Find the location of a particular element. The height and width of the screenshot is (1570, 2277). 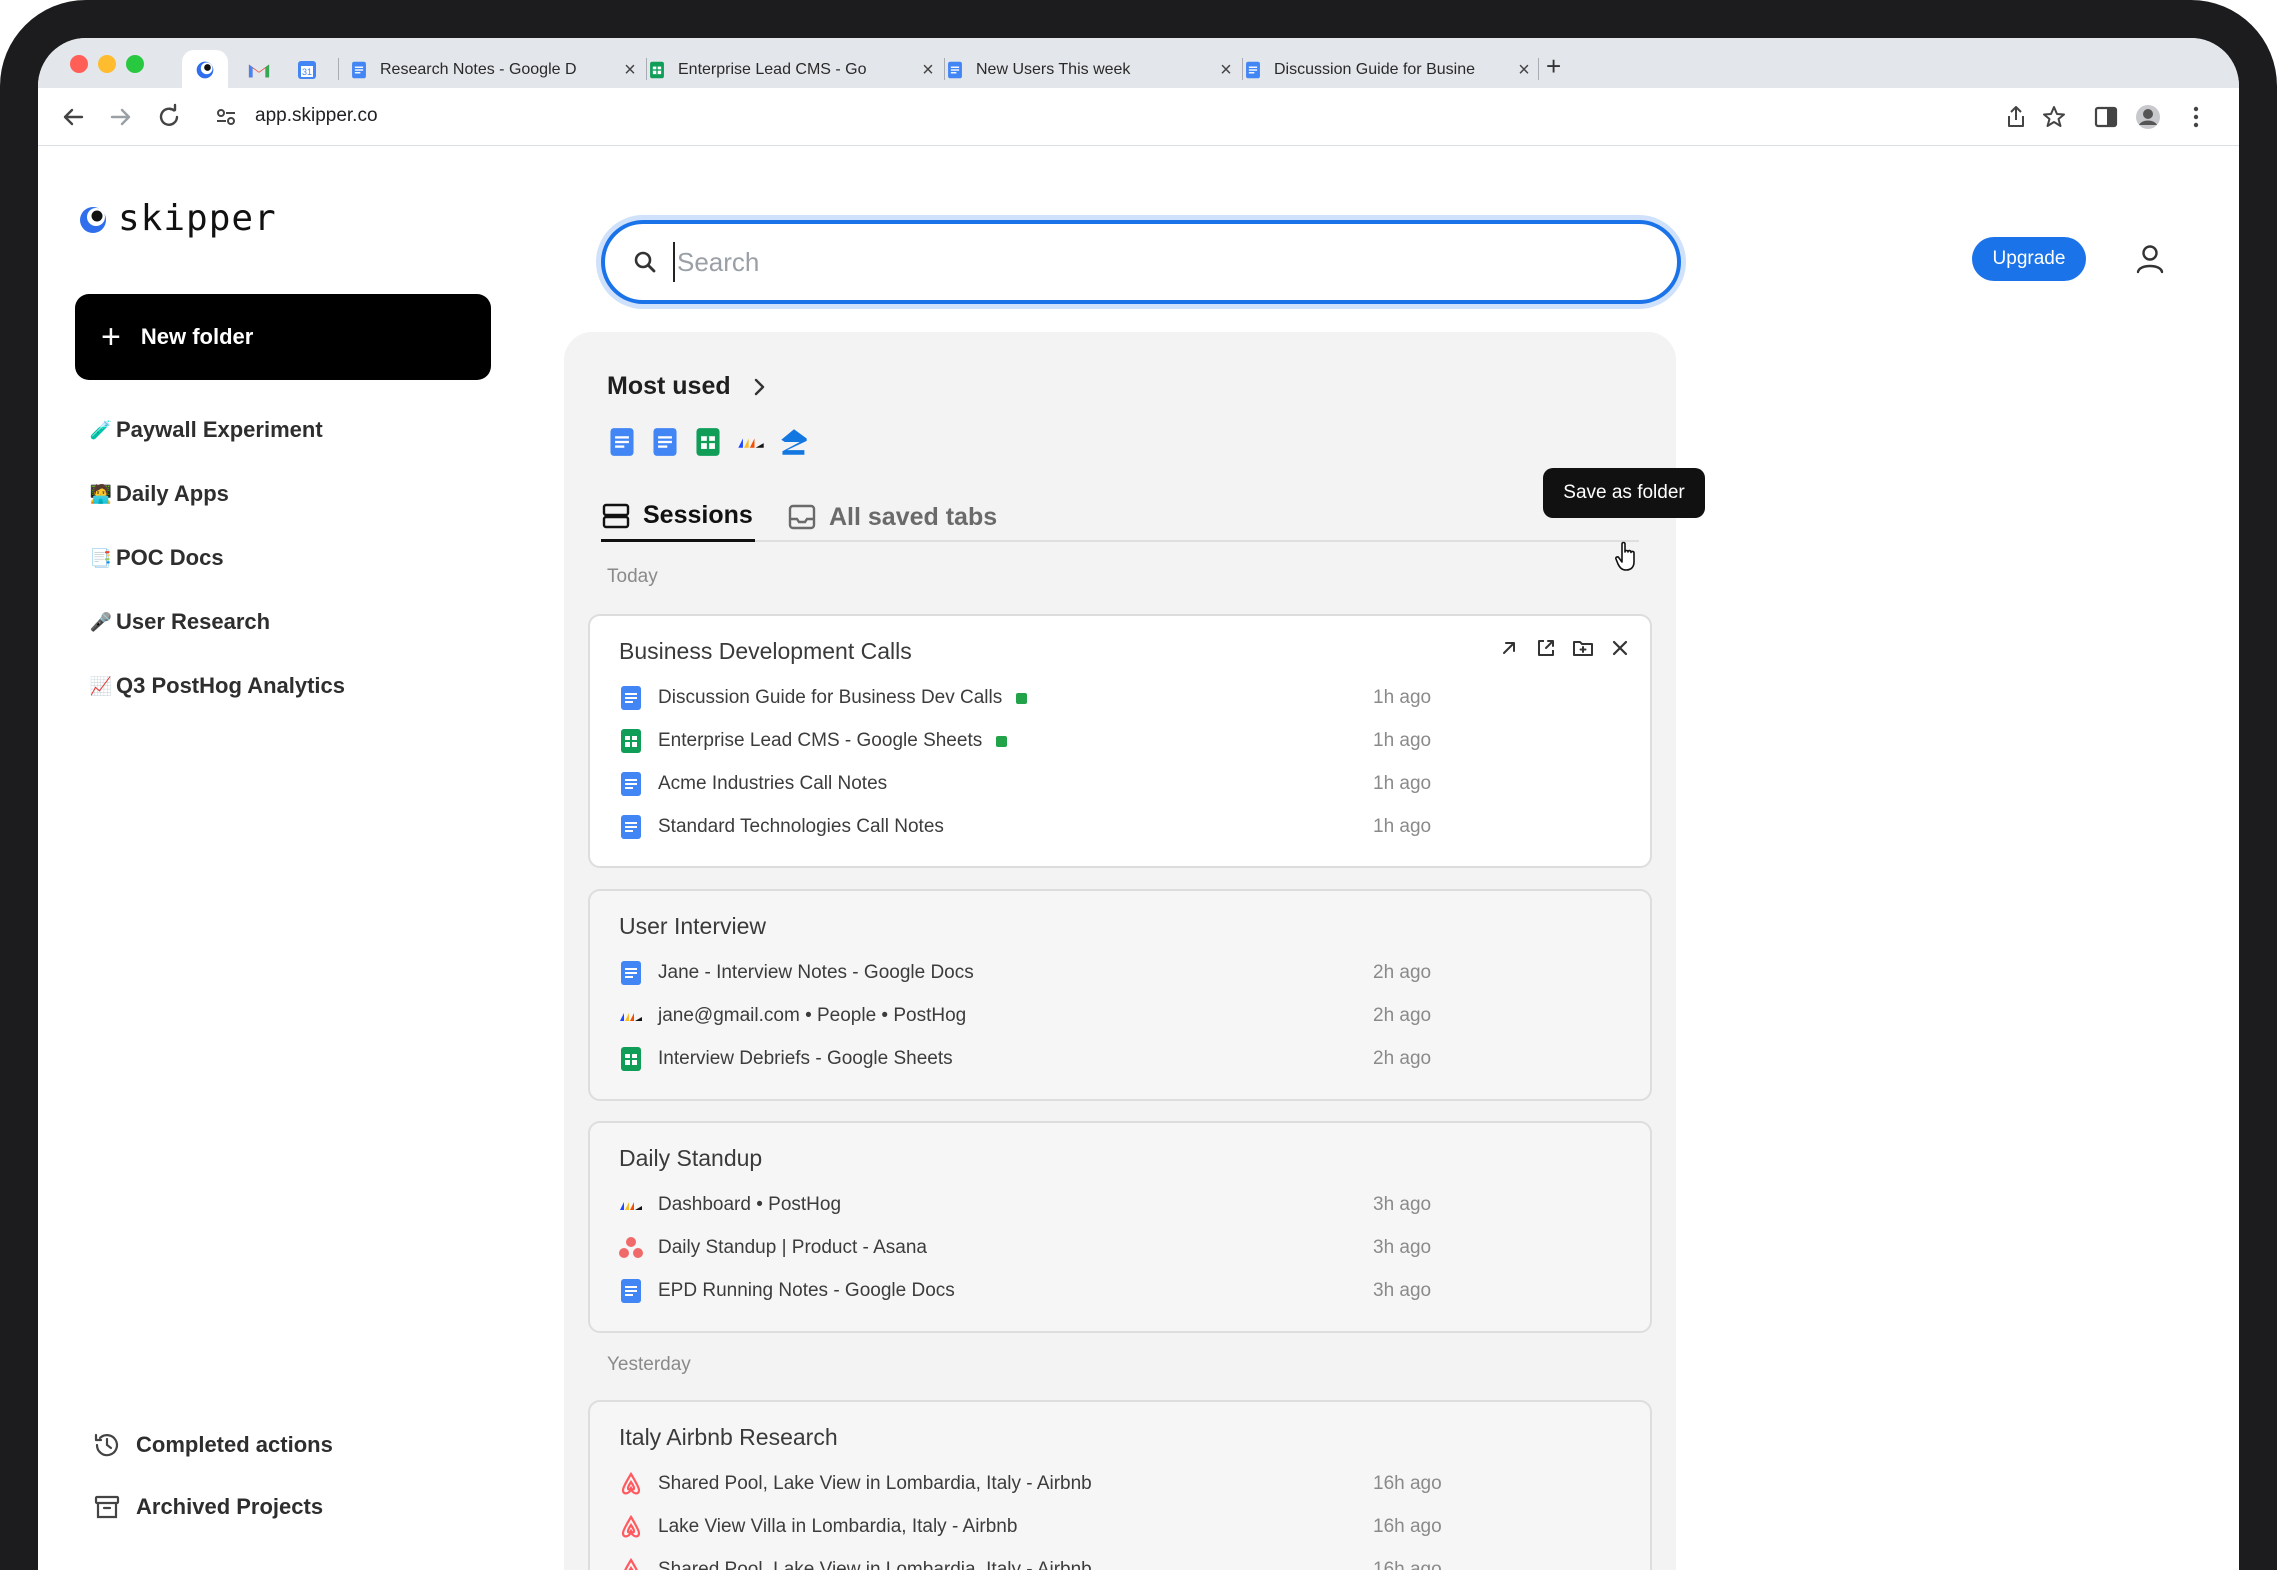

session-tab-row: Dashboard • PostHog 3h ago is located at coordinates (1028, 1205).